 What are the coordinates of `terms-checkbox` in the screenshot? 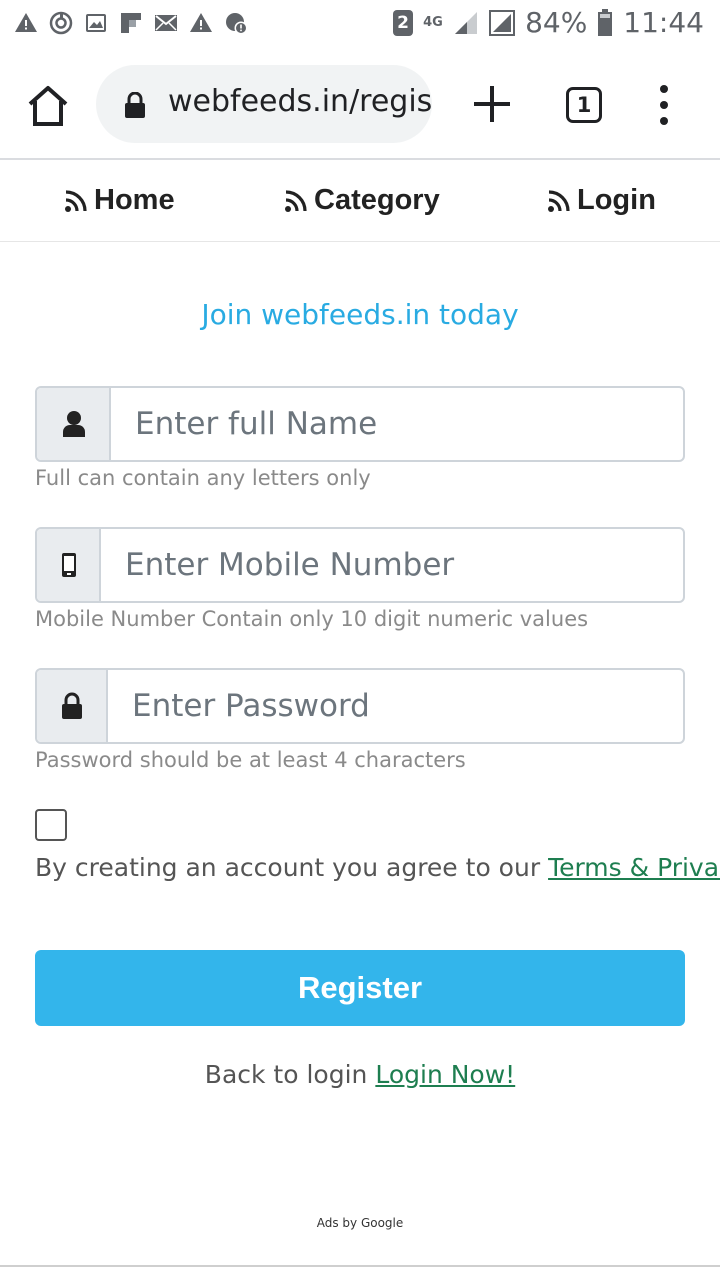 It's located at (51, 825).